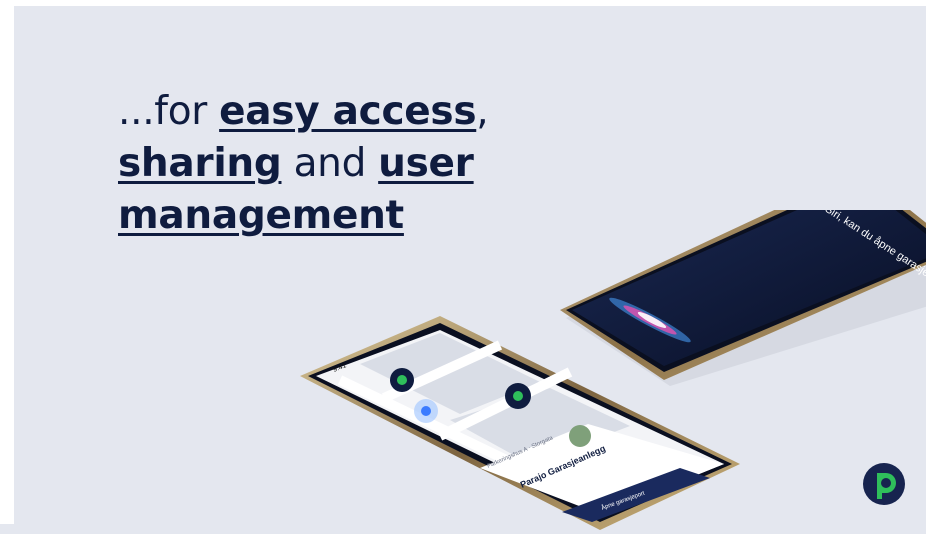  Describe the element at coordinates (426, 411) in the screenshot. I see `location-dot-icon` at that location.